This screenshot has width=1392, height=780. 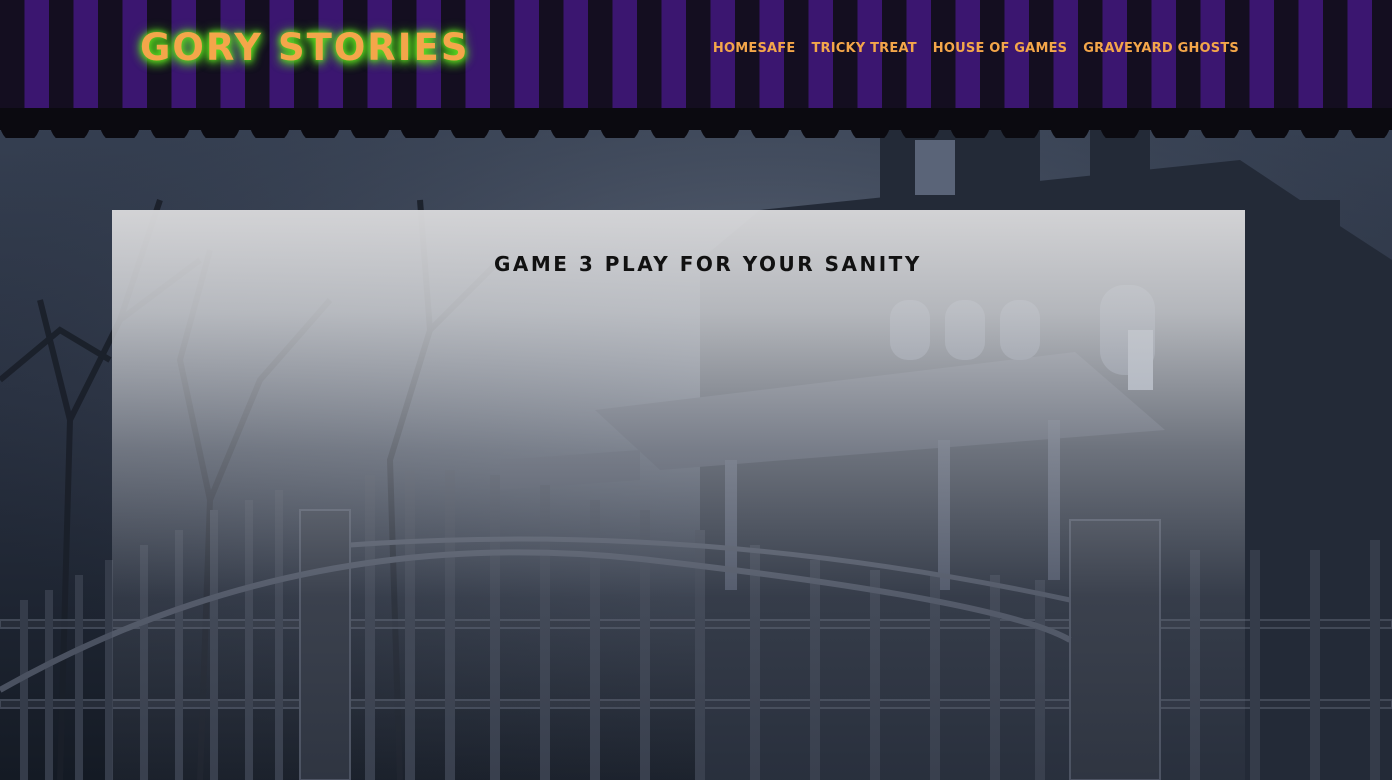 What do you see at coordinates (1161, 49) in the screenshot?
I see `nav-item-graveyard-ghosts: GRAVEYARD GHOSTS` at bounding box center [1161, 49].